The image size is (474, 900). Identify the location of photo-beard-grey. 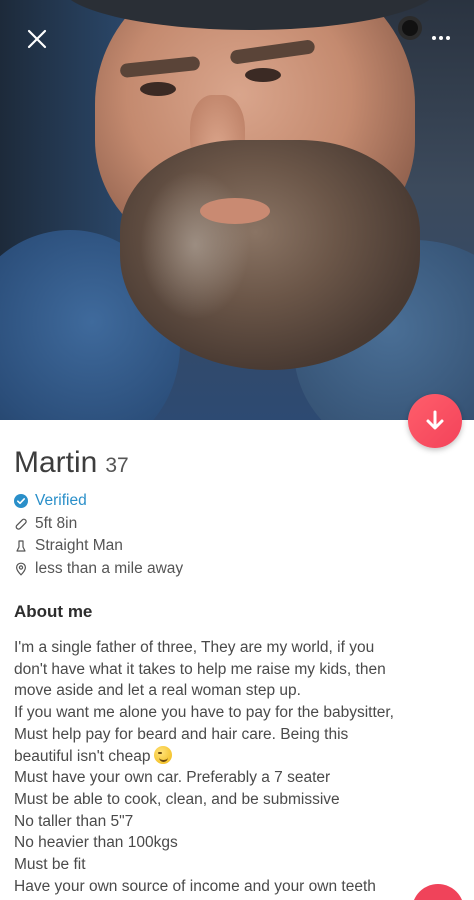
(195, 245).